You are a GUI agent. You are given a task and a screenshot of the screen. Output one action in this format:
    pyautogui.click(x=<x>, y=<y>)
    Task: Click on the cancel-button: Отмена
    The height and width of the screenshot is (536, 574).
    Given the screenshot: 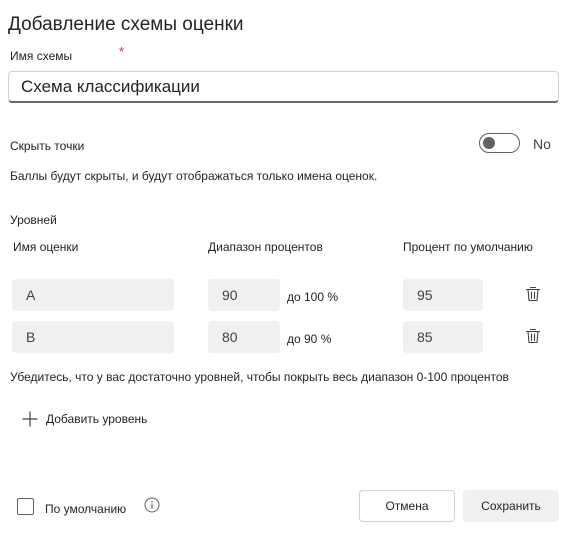 What is the action you would take?
    pyautogui.click(x=407, y=506)
    